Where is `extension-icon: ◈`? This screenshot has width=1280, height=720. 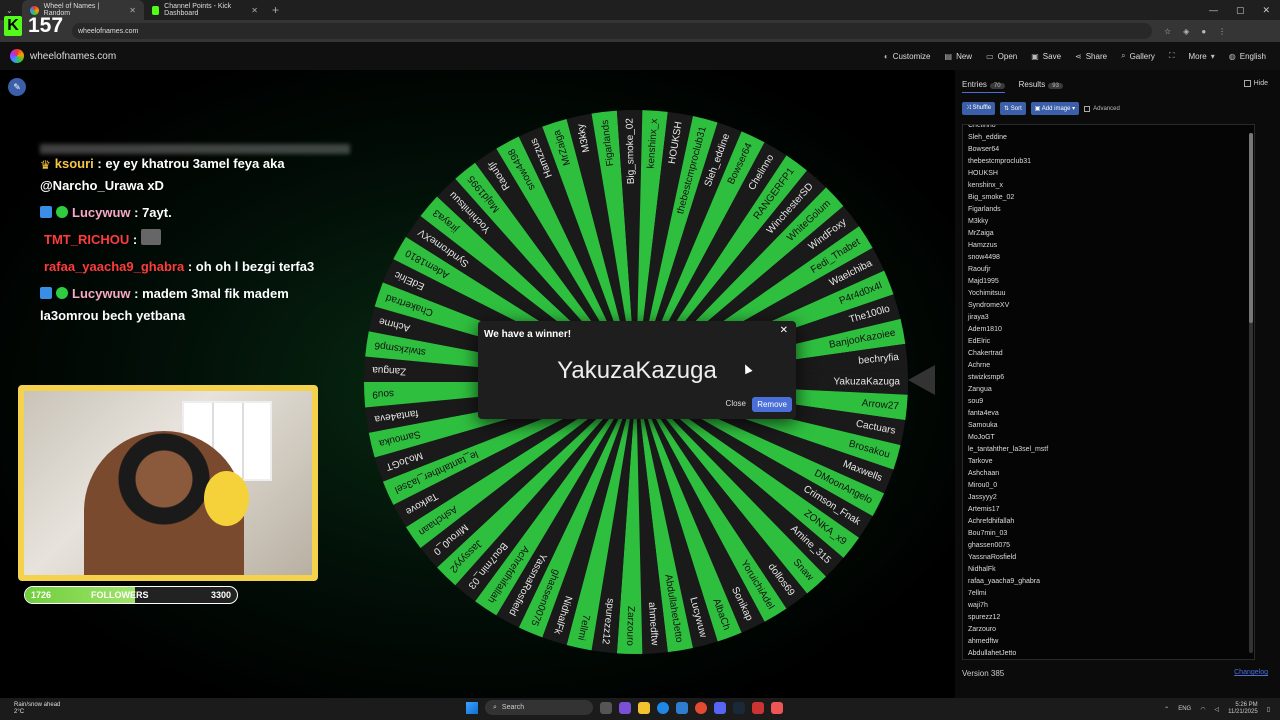 extension-icon: ◈ is located at coordinates (1186, 31).